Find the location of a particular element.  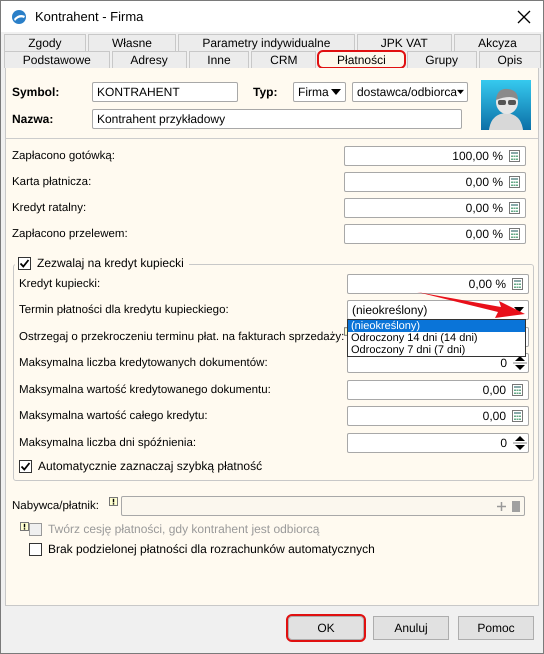

dialog-button: Anuluj is located at coordinates (411, 628).